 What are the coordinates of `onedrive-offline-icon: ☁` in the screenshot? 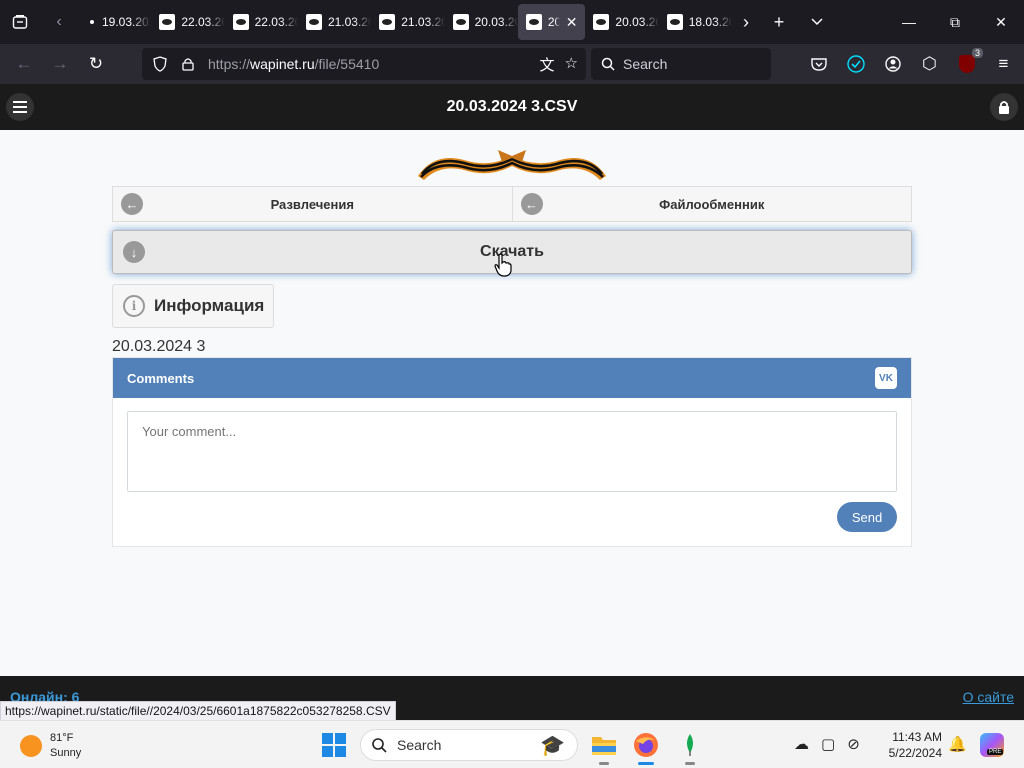 It's located at (801, 744).